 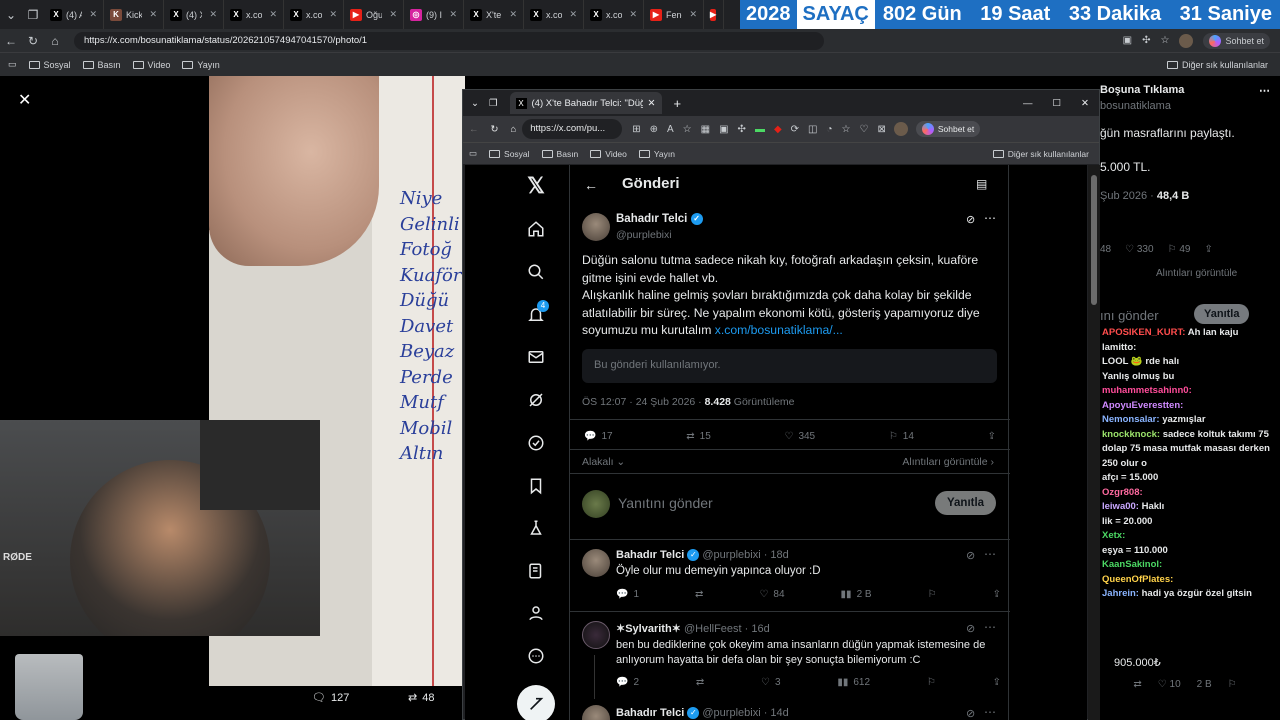 What do you see at coordinates (812, 129) in the screenshot?
I see `split-icon: ◫` at bounding box center [812, 129].